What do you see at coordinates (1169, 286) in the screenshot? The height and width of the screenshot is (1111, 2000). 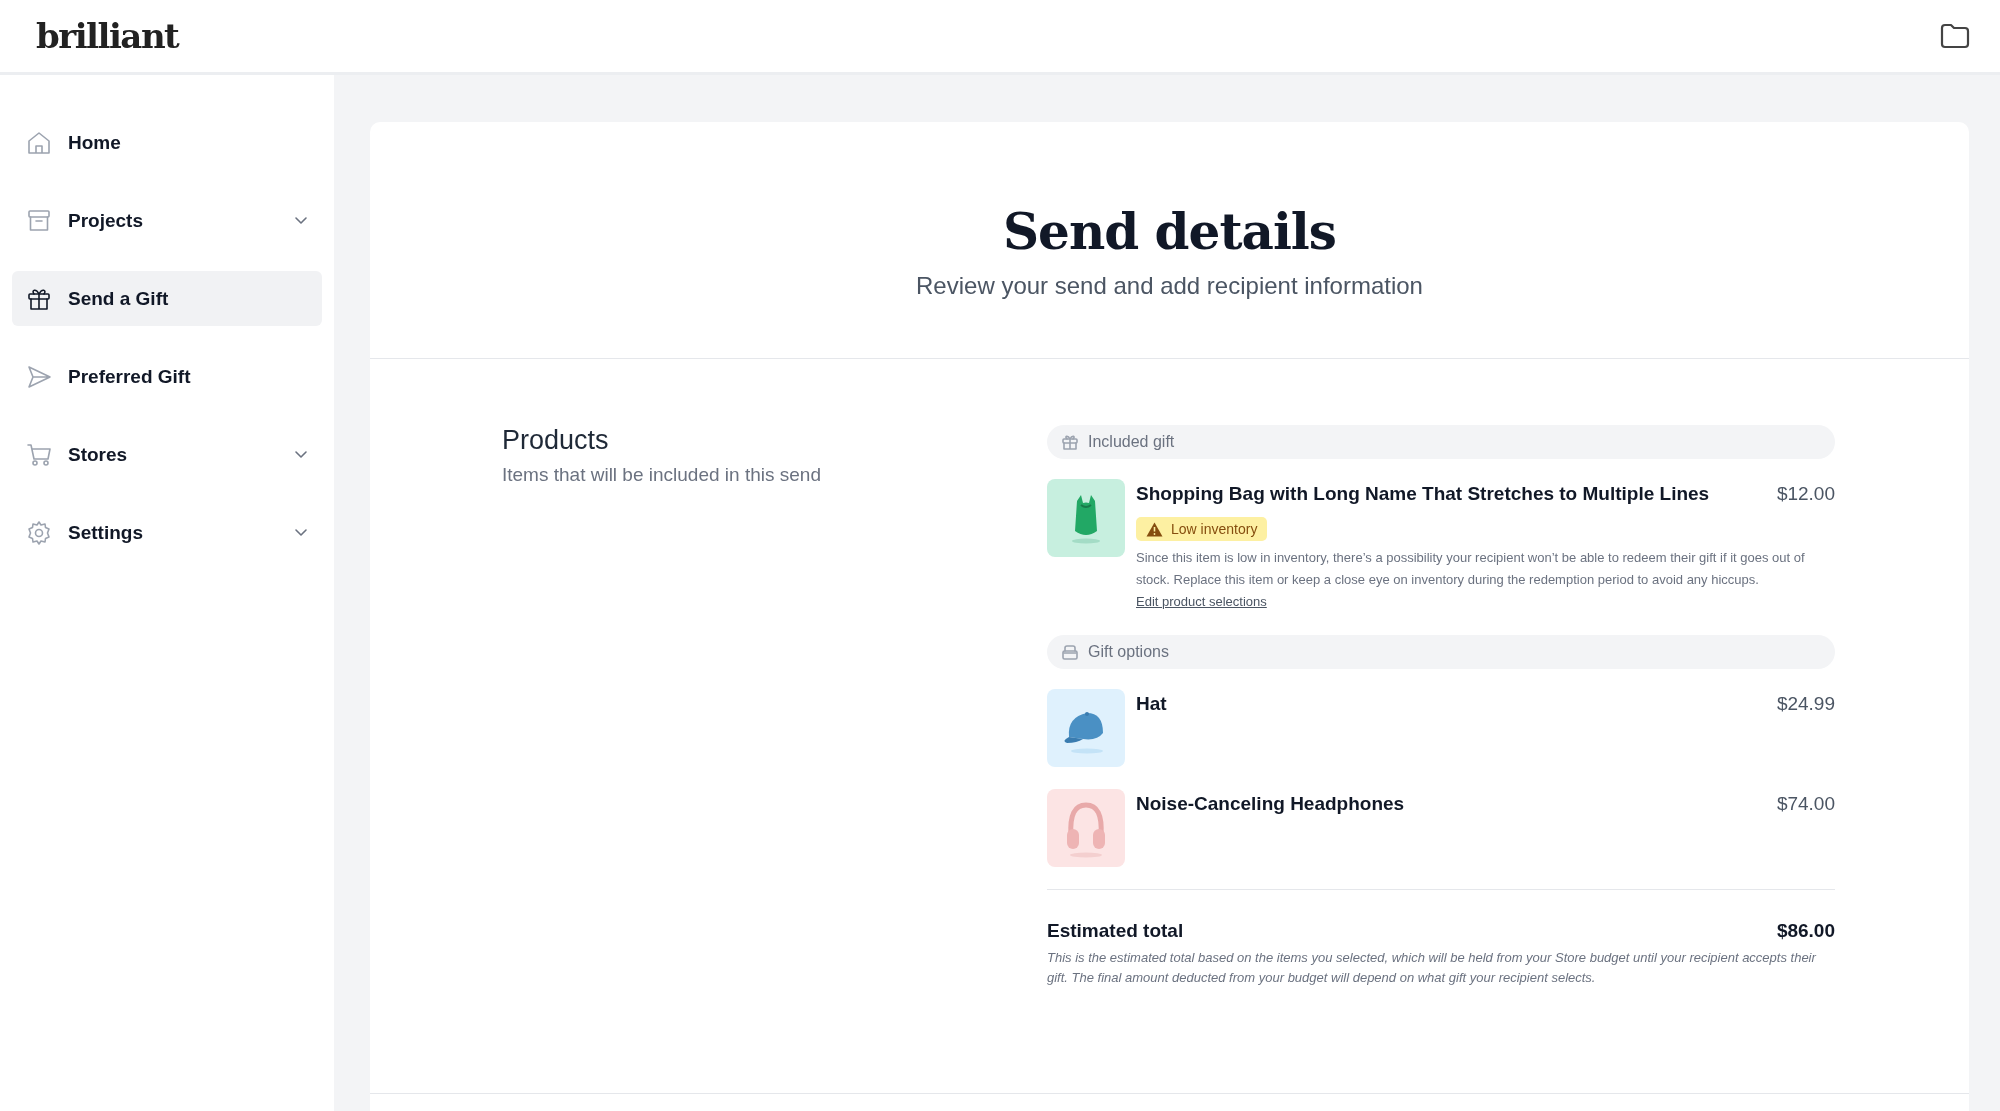 I see `page-subtitle: Review your send and add recipient information` at bounding box center [1169, 286].